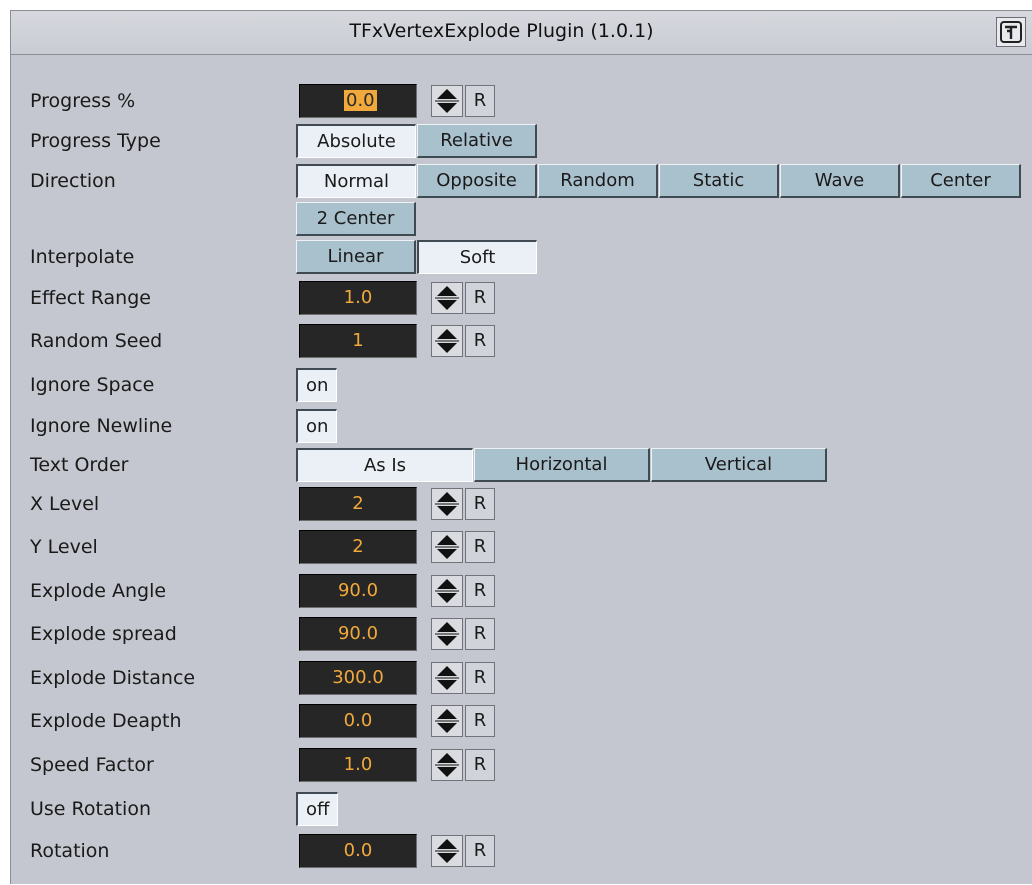  I want to click on explode-depth-label: Explode Deapth, so click(106, 721).